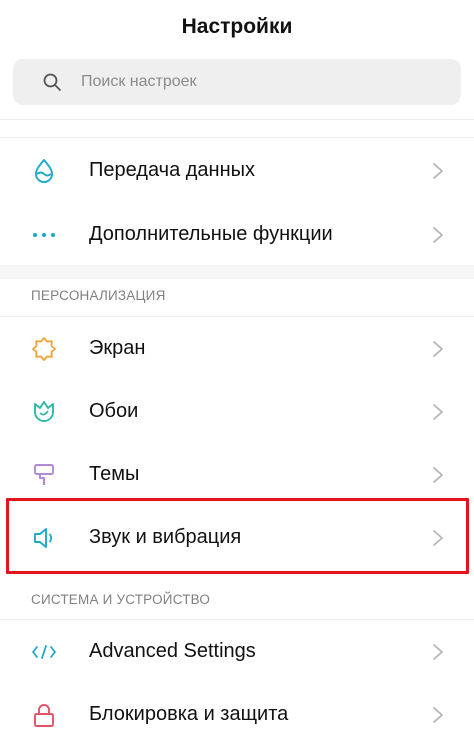  I want to click on app-header: Настройки, so click(237, 27).